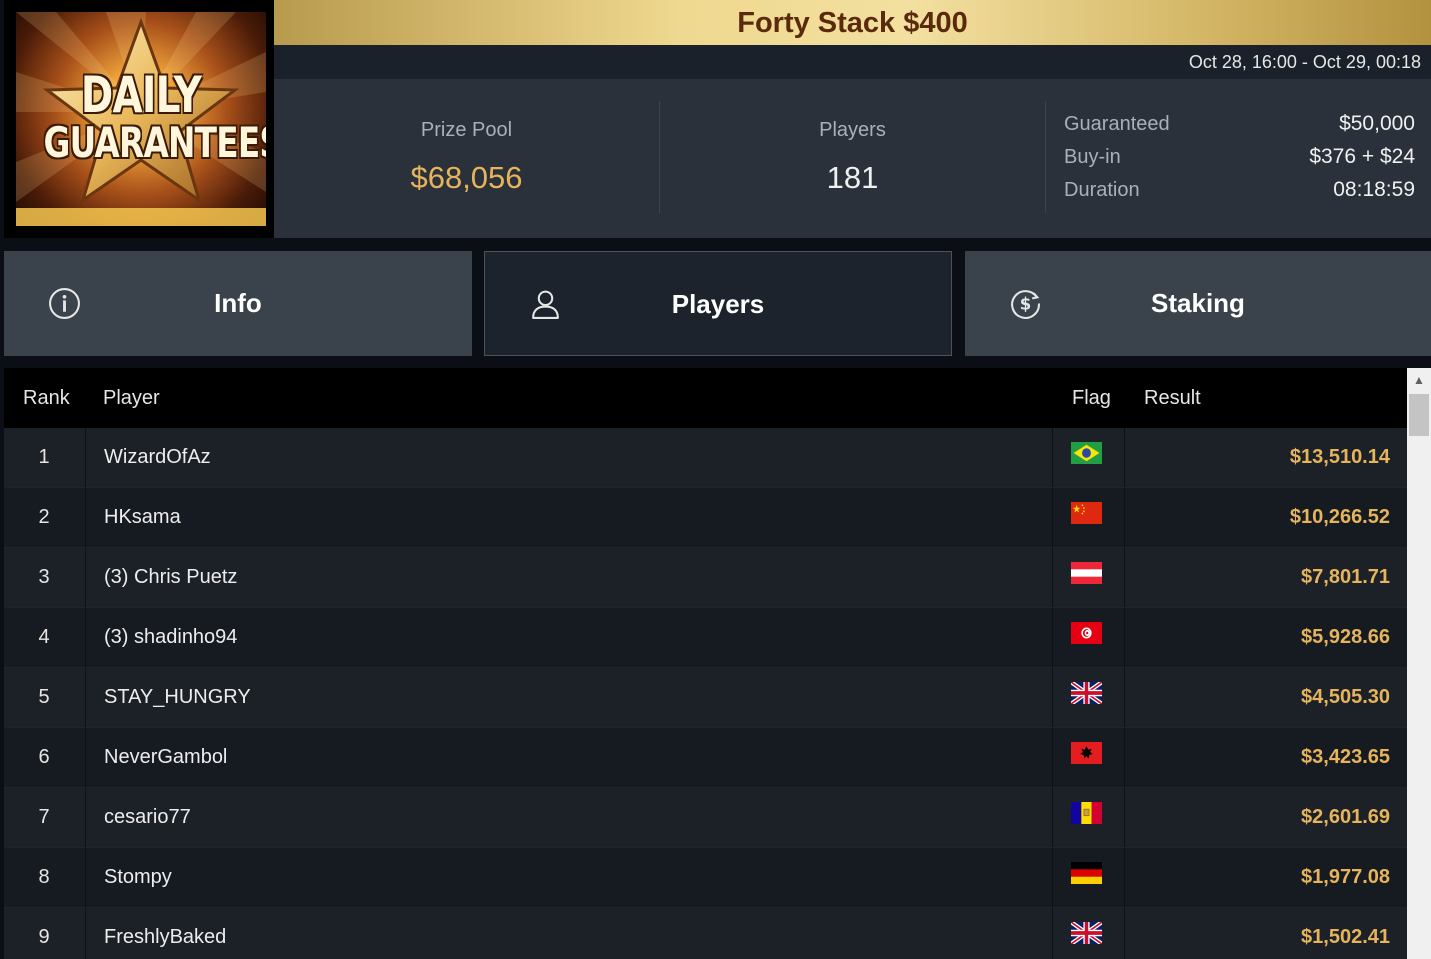  I want to click on tournament-title: Forty Stack $400, so click(852, 23).